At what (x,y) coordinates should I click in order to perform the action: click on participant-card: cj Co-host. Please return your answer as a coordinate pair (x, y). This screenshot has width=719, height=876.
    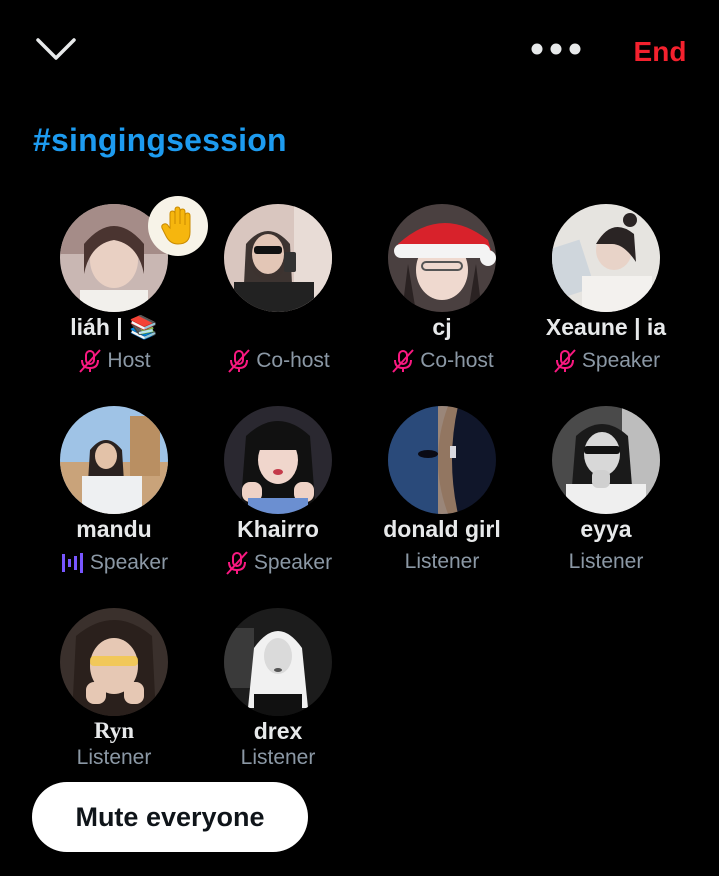
    Looking at the image, I should click on (442, 293).